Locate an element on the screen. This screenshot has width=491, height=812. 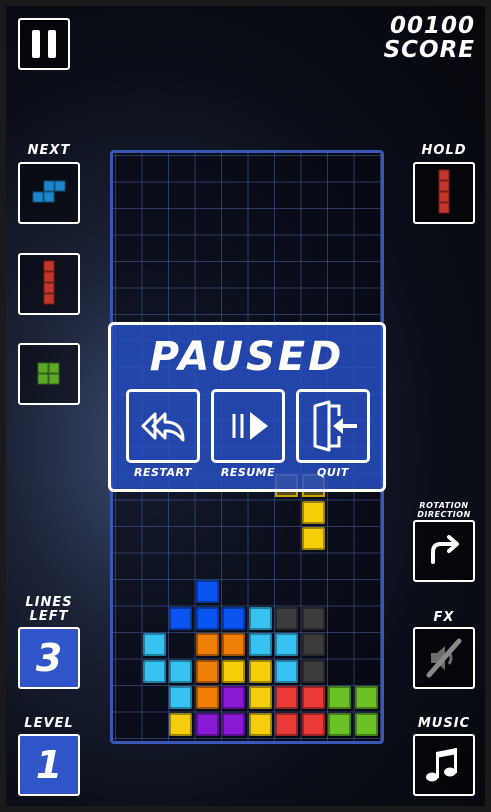
music-toggle is located at coordinates (444, 765).